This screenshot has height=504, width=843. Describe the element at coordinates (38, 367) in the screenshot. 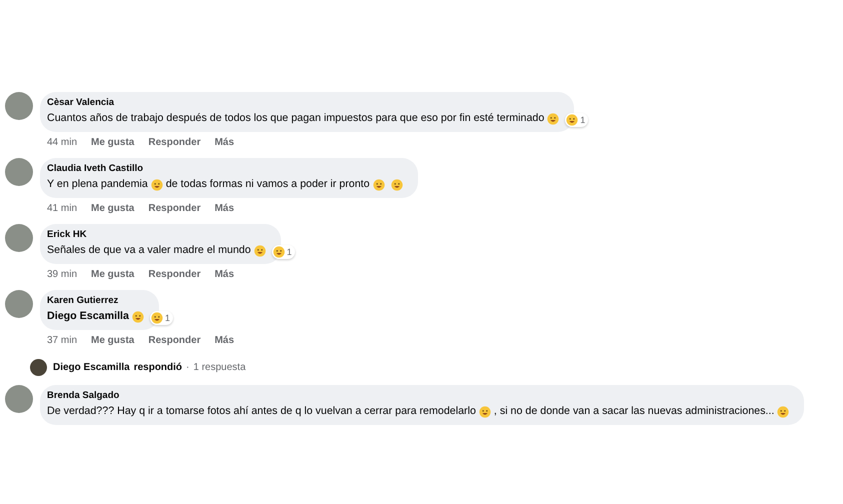

I see `reply-avatar-photo-placeholder` at that location.